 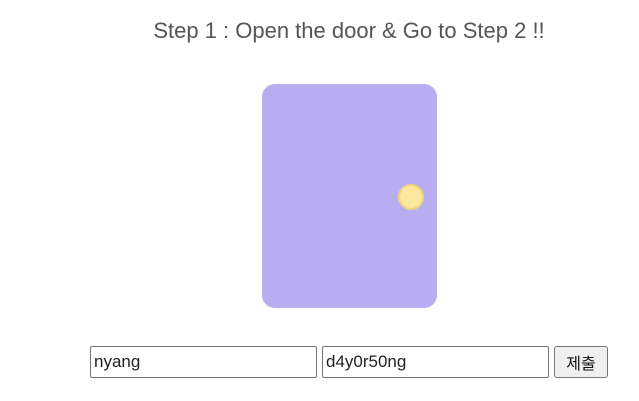 I want to click on door-knob, so click(x=411, y=197).